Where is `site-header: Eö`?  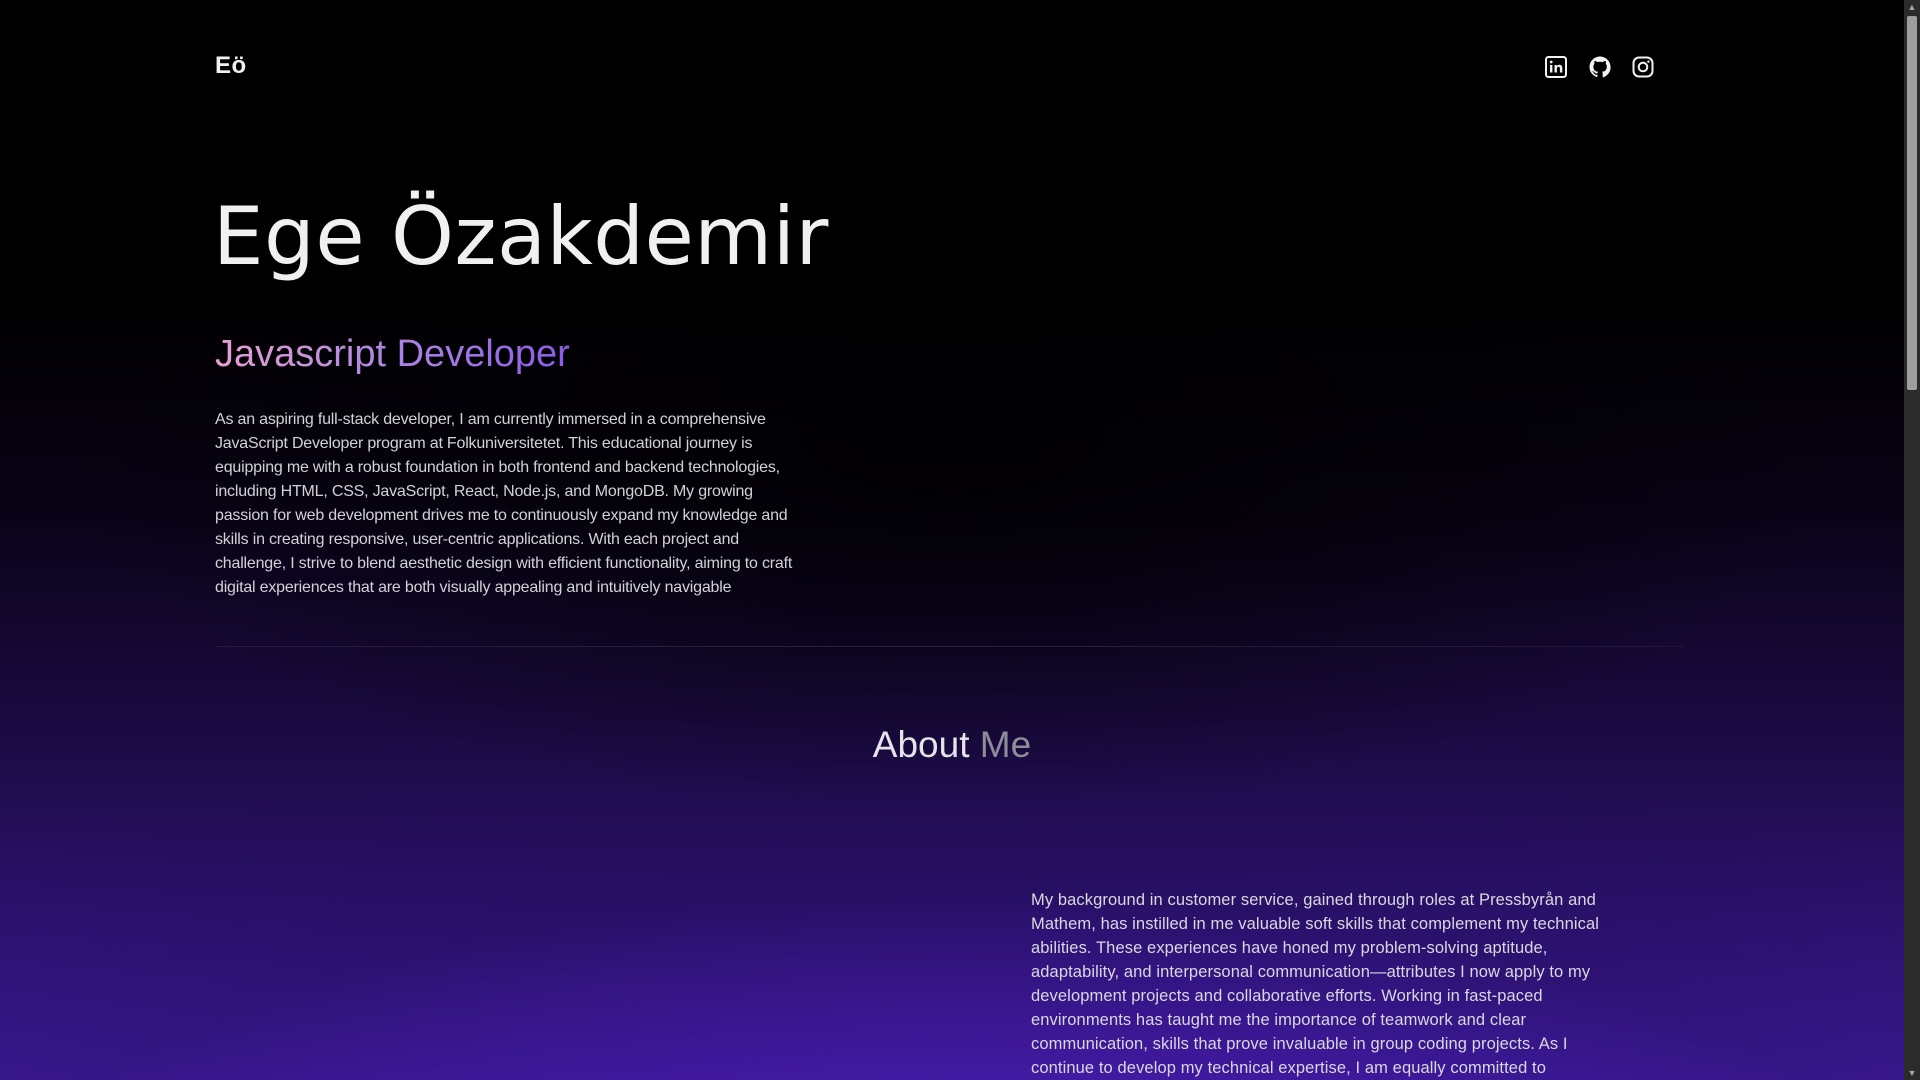 site-header: Eö is located at coordinates (935, 68).